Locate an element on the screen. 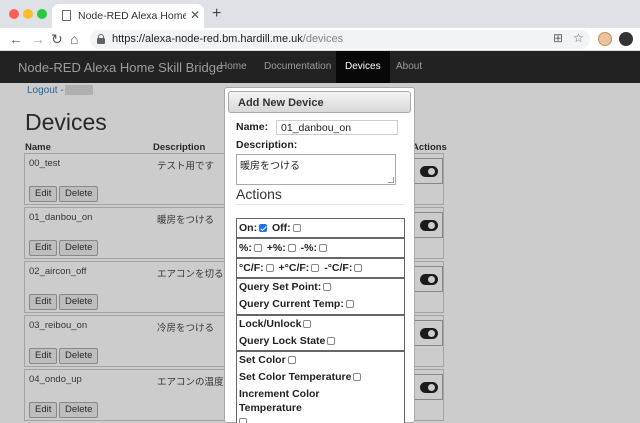  action-group-lock: Lock/Unlock Query Lock State is located at coordinates (320, 333).